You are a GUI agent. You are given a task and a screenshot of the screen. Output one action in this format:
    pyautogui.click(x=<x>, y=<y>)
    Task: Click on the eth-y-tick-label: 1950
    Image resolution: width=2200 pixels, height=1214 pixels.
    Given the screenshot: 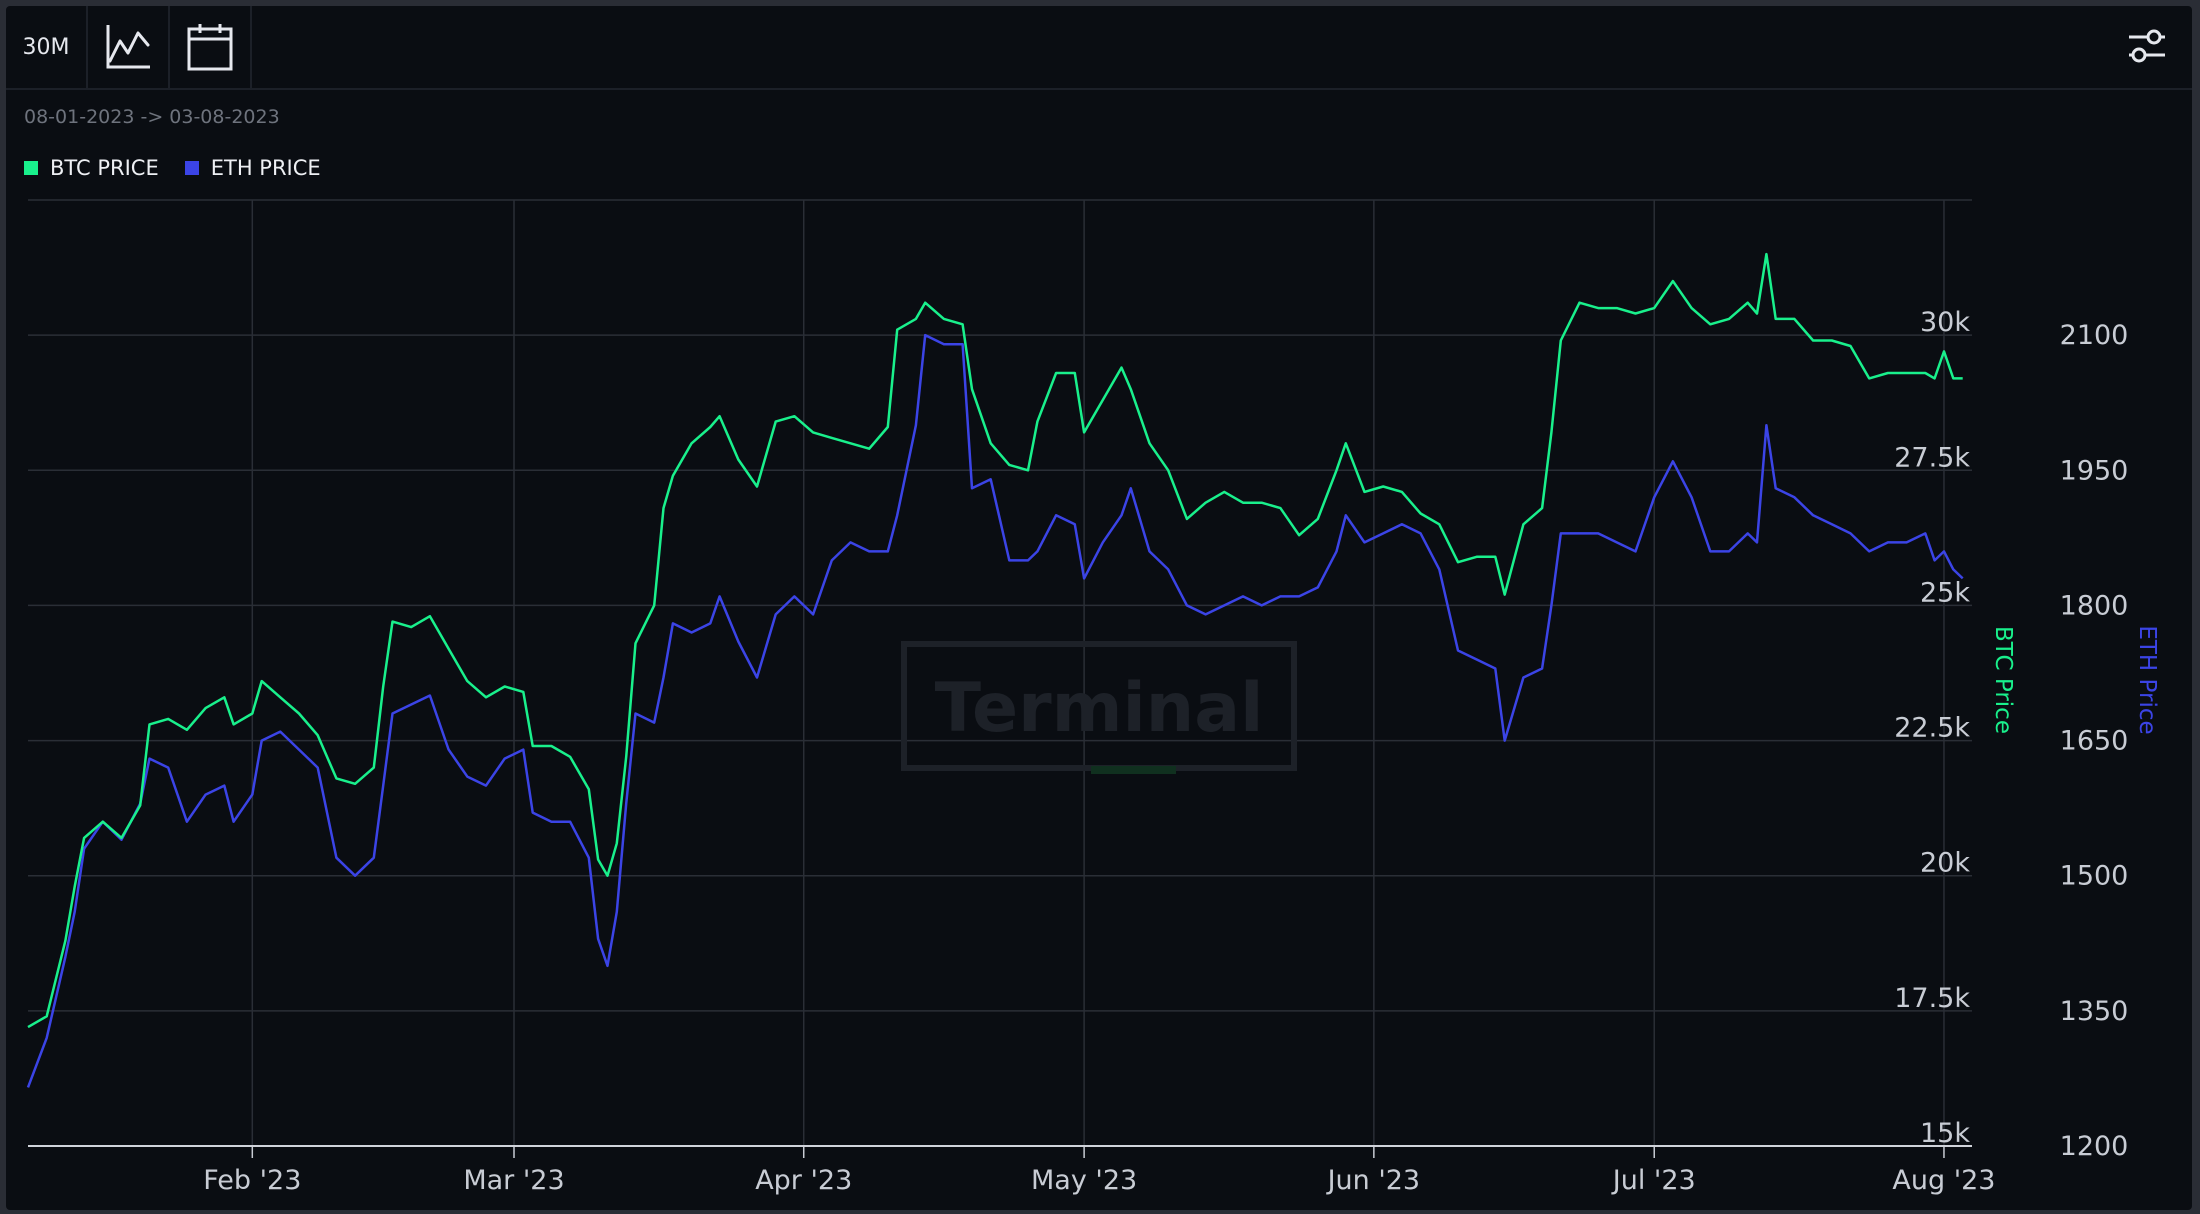 What is the action you would take?
    pyautogui.click(x=2094, y=470)
    